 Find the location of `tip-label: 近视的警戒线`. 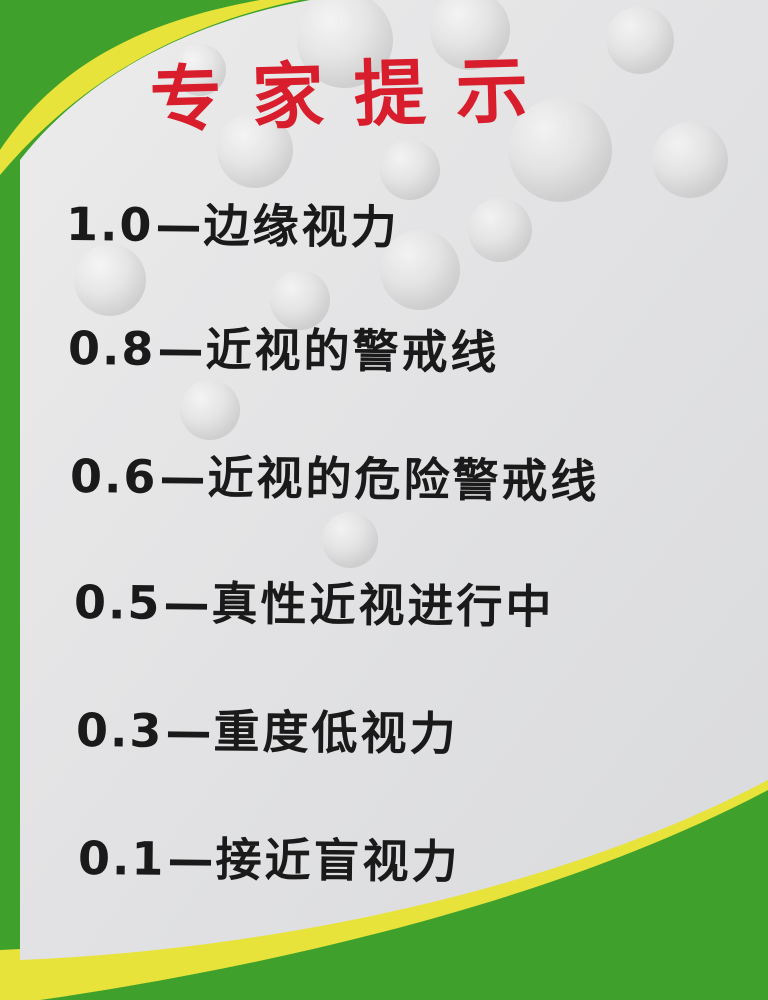

tip-label: 近视的警戒线 is located at coordinates (352, 351).